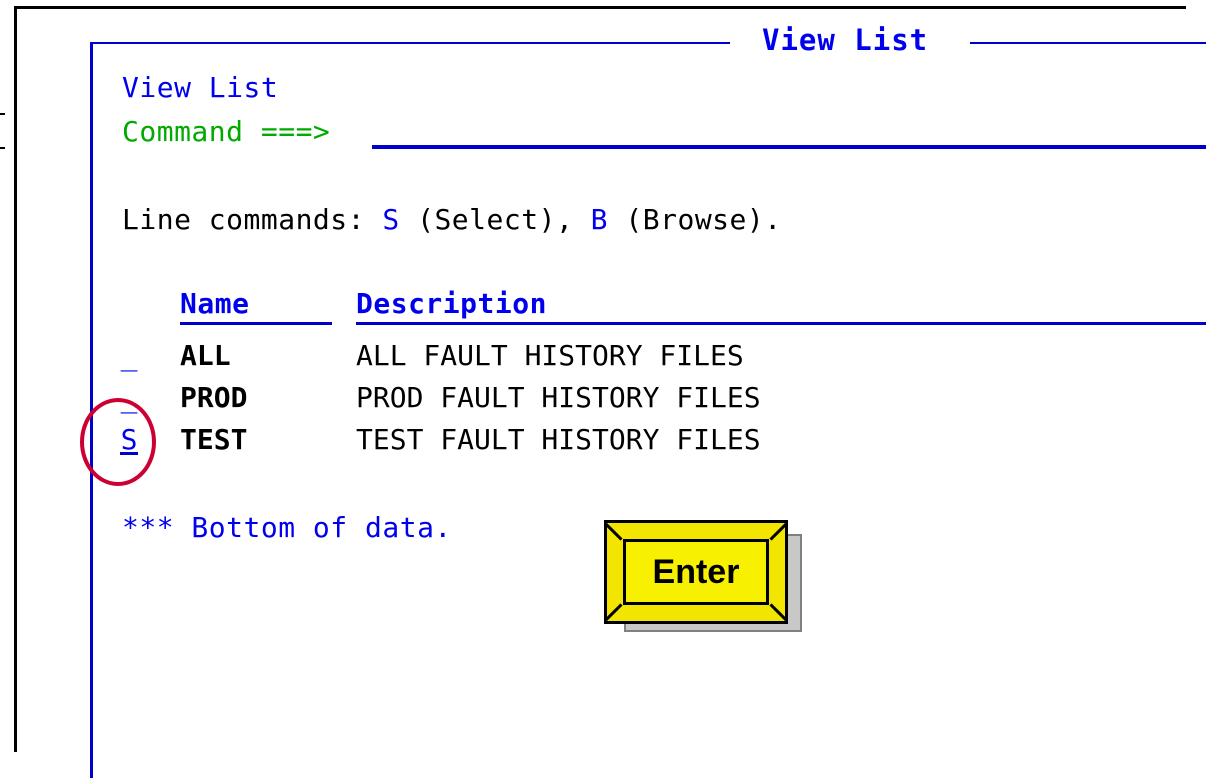 This screenshot has width=1206, height=778. Describe the element at coordinates (118, 442) in the screenshot. I see `highlight-circle` at that location.